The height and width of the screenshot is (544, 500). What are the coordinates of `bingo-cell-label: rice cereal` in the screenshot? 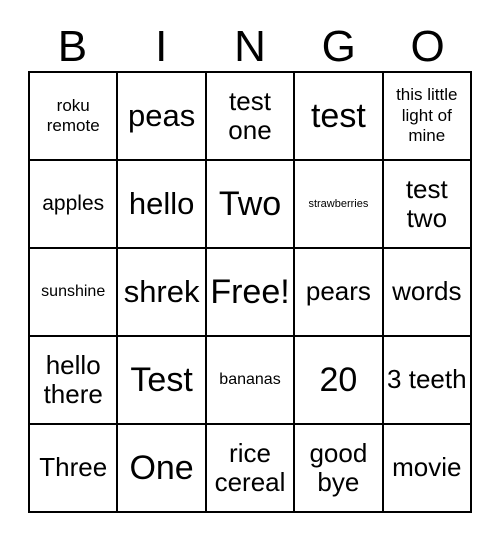 It's located at (250, 467).